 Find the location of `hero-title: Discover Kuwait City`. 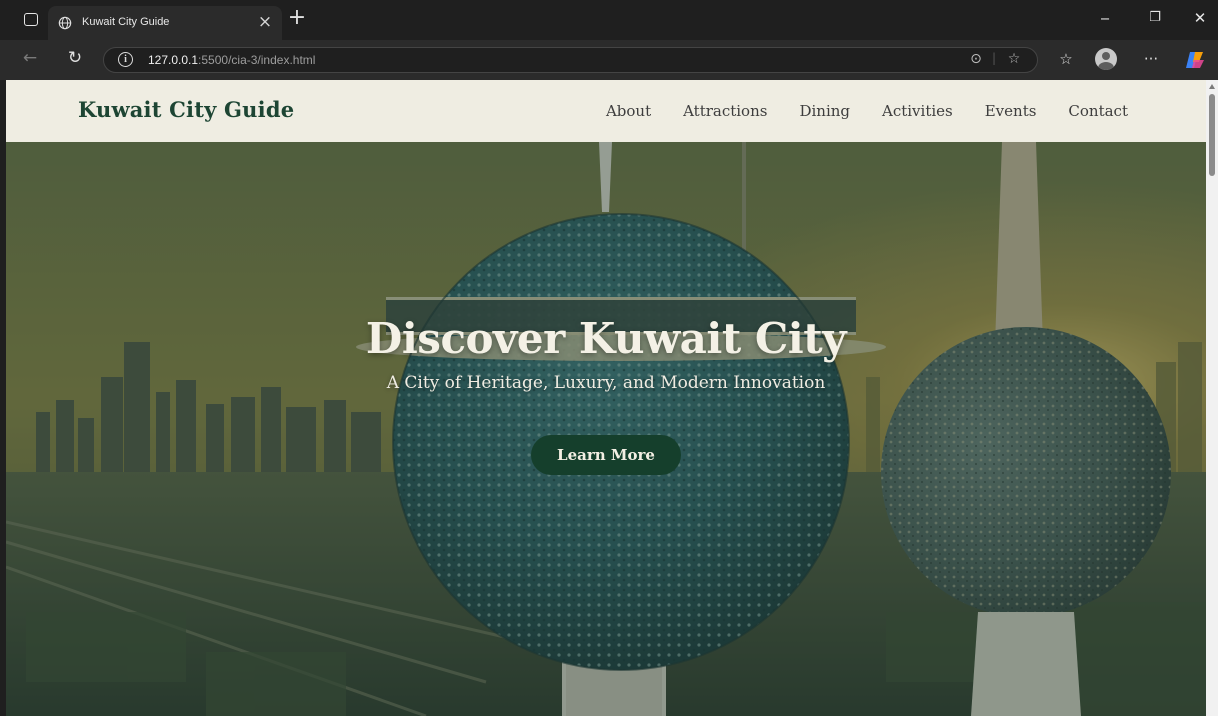

hero-title: Discover Kuwait City is located at coordinates (606, 338).